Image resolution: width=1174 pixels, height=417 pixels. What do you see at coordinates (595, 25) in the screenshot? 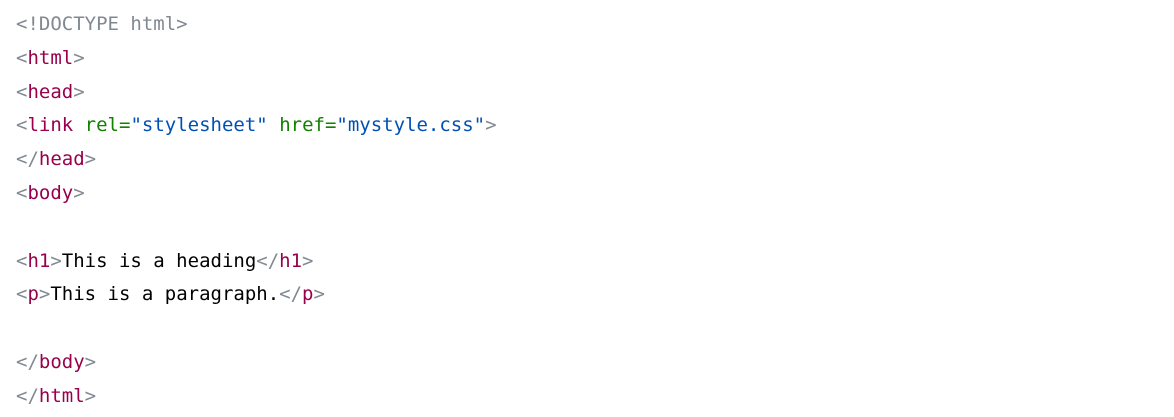
I see `code-line-doctype: <!DOCTYPE html>` at bounding box center [595, 25].